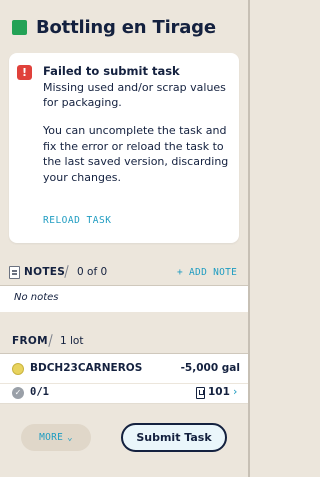 The image size is (320, 477). What do you see at coordinates (45, 272) in the screenshot?
I see `notes-label: NOTES` at bounding box center [45, 272].